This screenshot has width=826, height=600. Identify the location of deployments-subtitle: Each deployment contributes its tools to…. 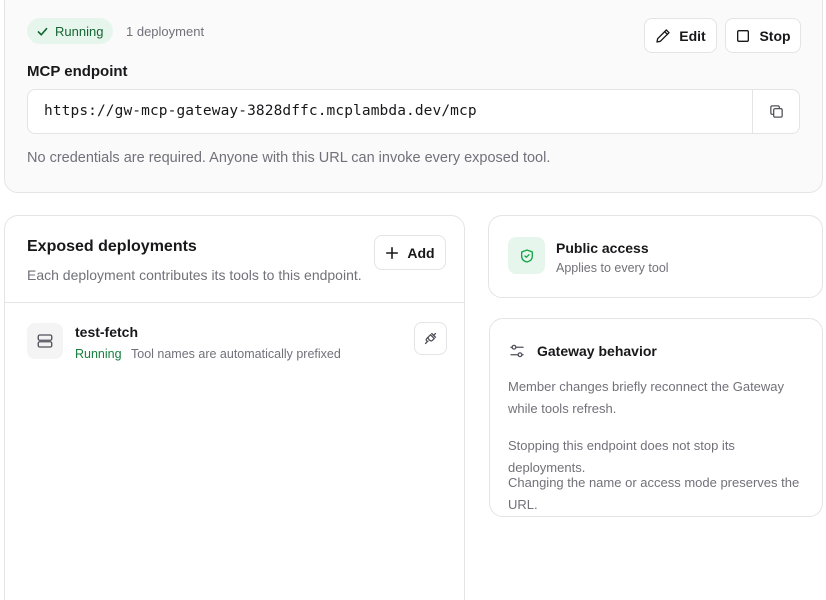
(194, 275).